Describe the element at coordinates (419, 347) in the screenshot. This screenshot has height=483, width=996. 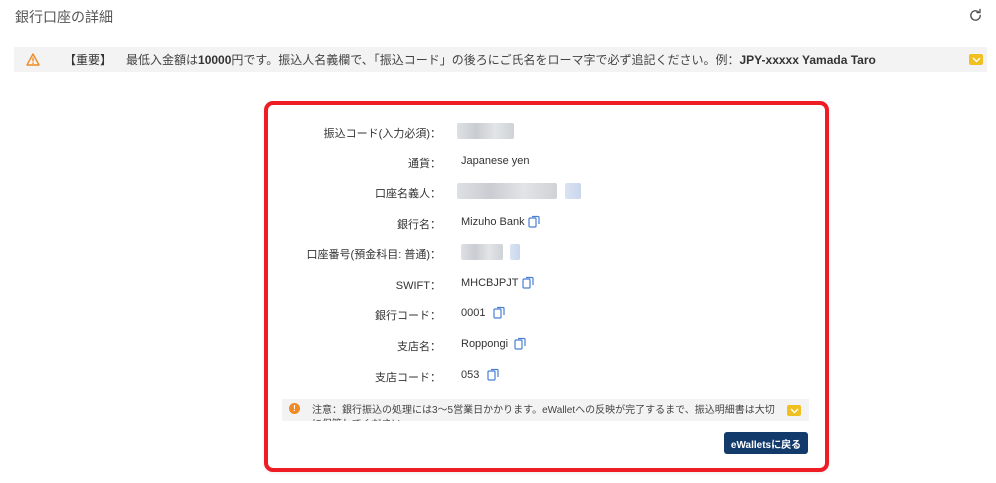
I see `branch-name-label: 支店名：` at that location.